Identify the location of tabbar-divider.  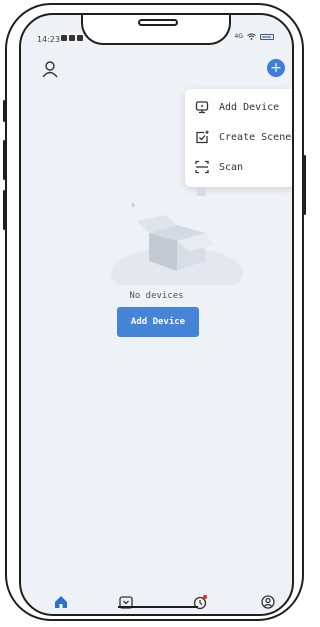
(158, 607).